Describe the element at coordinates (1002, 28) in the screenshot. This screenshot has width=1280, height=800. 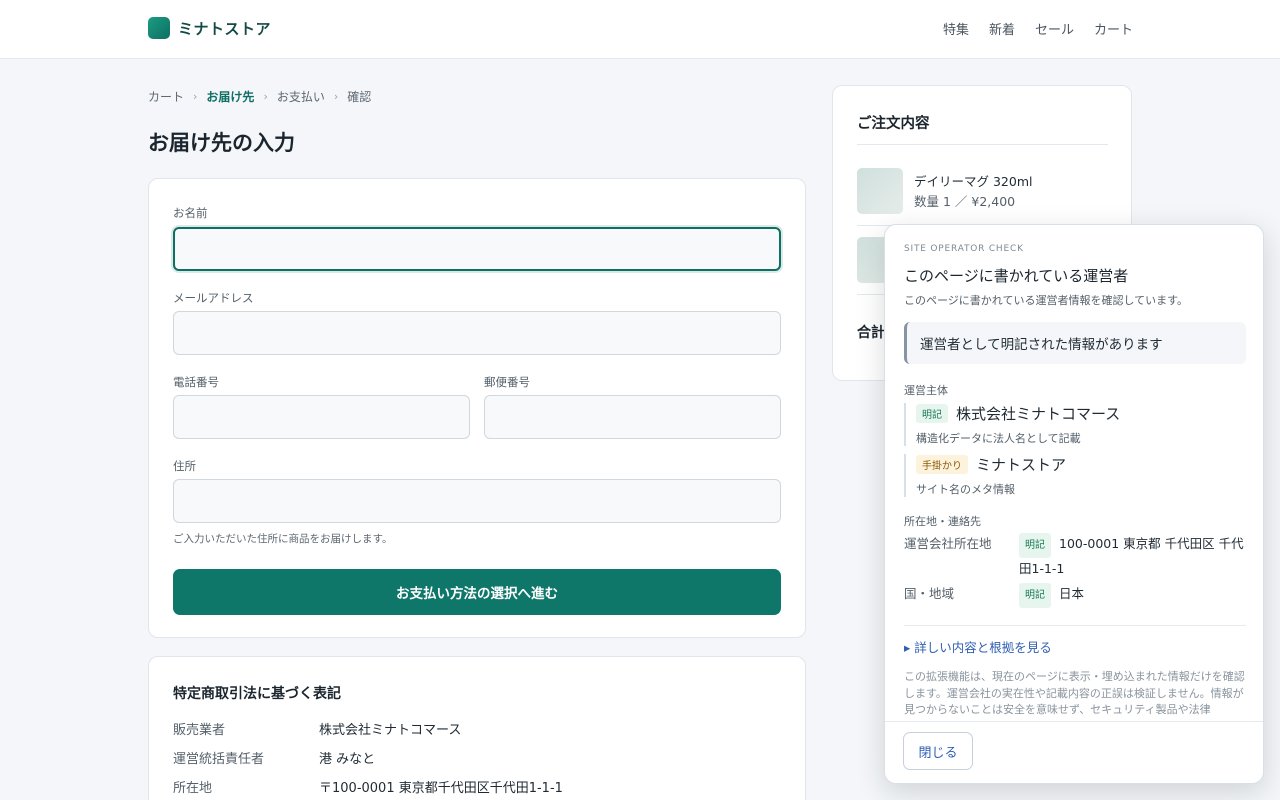
I see `nav-item-new: 新着` at that location.